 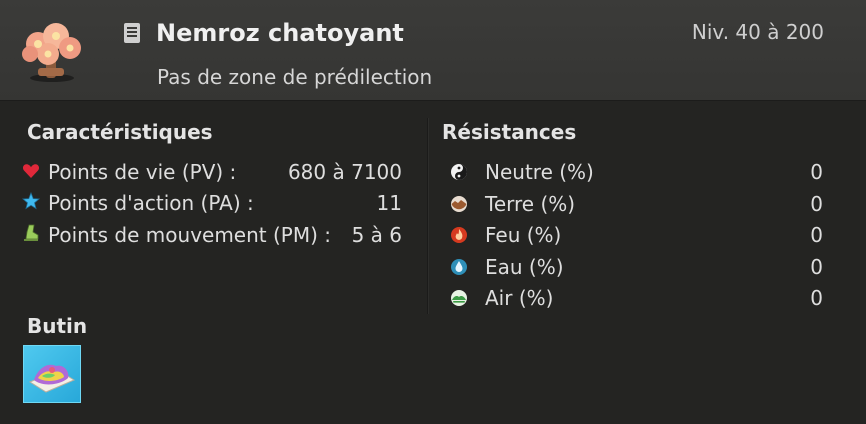 I want to click on fire-element-icon, so click(x=459, y=235).